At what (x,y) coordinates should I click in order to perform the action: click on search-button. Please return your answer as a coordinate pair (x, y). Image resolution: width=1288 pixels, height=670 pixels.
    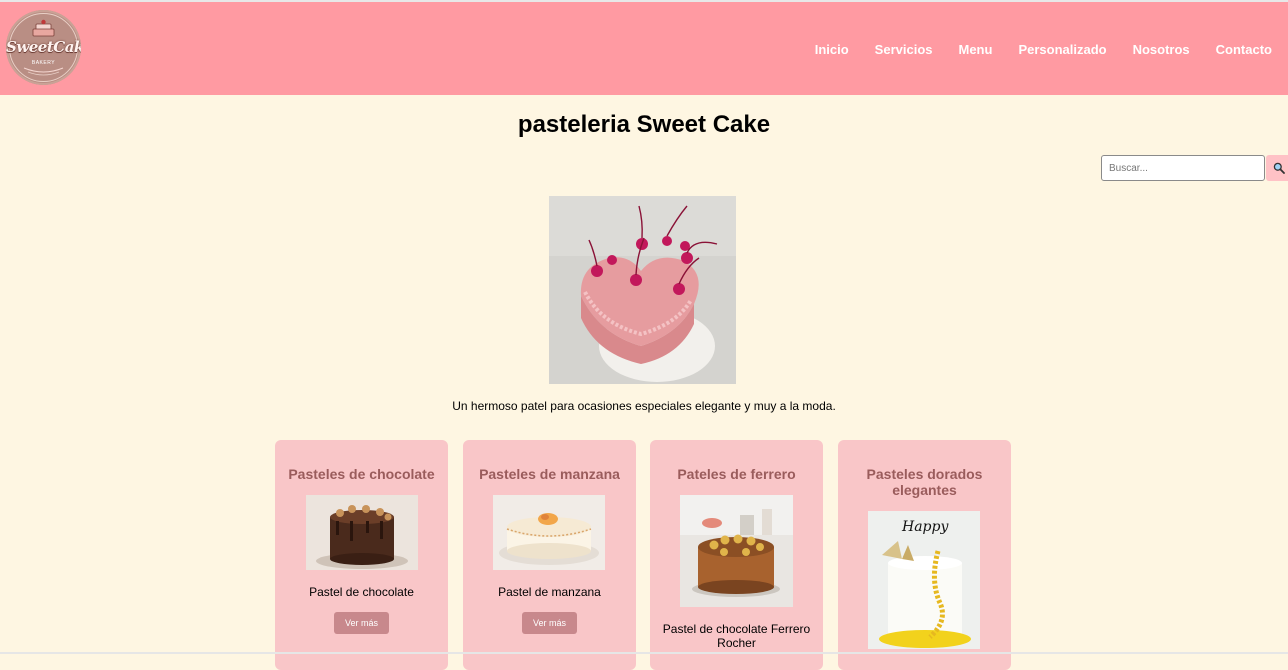
    Looking at the image, I should click on (1277, 168).